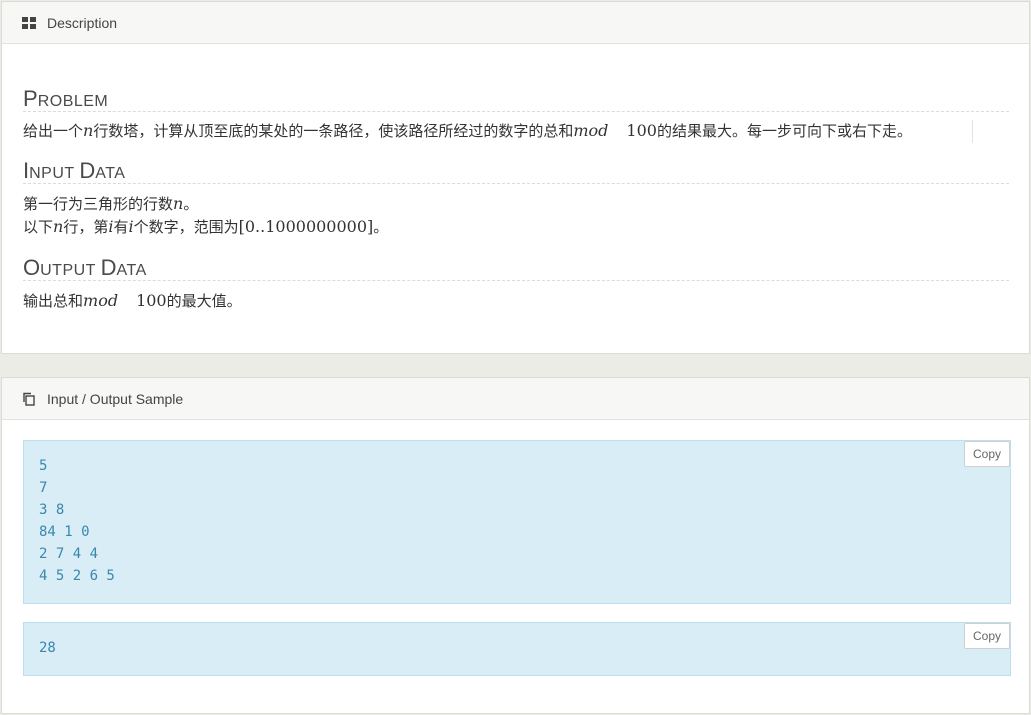 The image size is (1031, 715). Describe the element at coordinates (30, 98) in the screenshot. I see `problem-heading-initial: P` at that location.